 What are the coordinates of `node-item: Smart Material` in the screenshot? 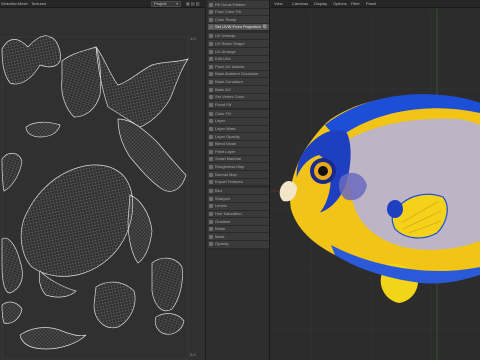 It's located at (238, 159).